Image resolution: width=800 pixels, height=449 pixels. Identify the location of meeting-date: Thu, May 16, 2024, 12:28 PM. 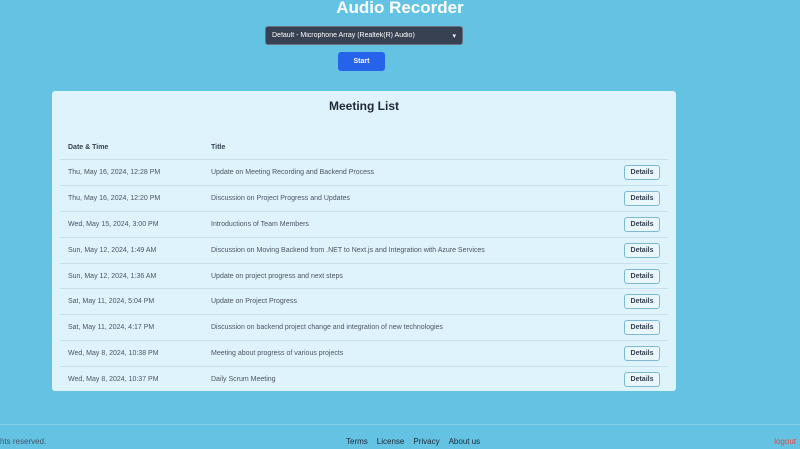
(114, 172).